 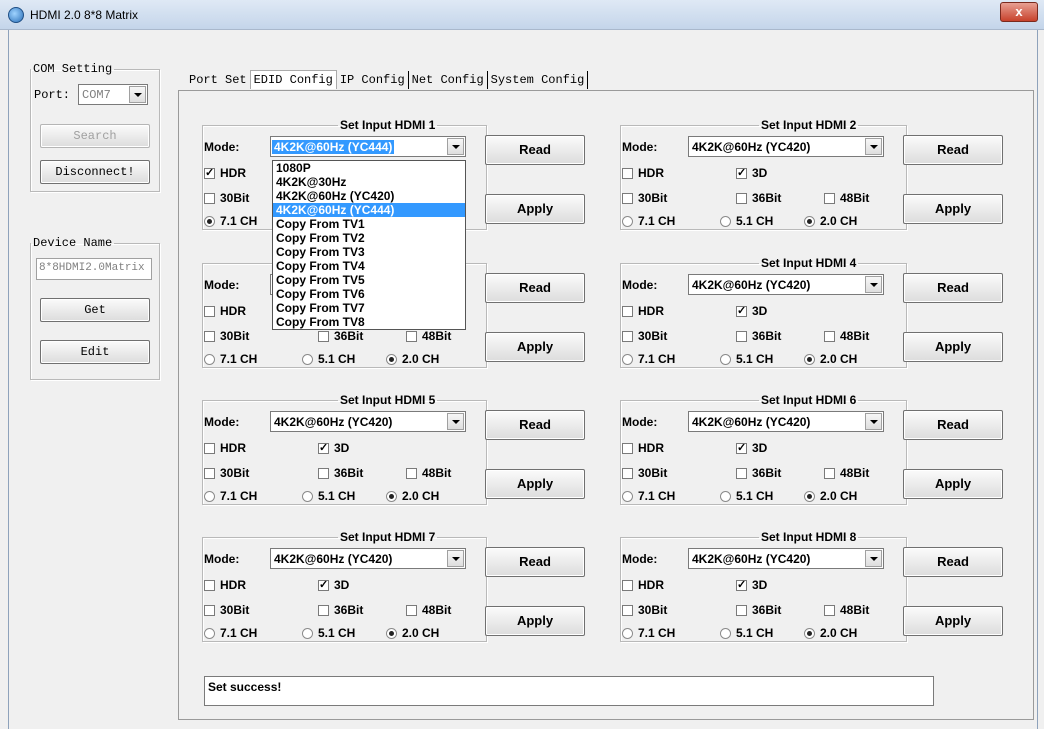 What do you see at coordinates (538, 80) in the screenshot?
I see `tab-system-config: System Config` at bounding box center [538, 80].